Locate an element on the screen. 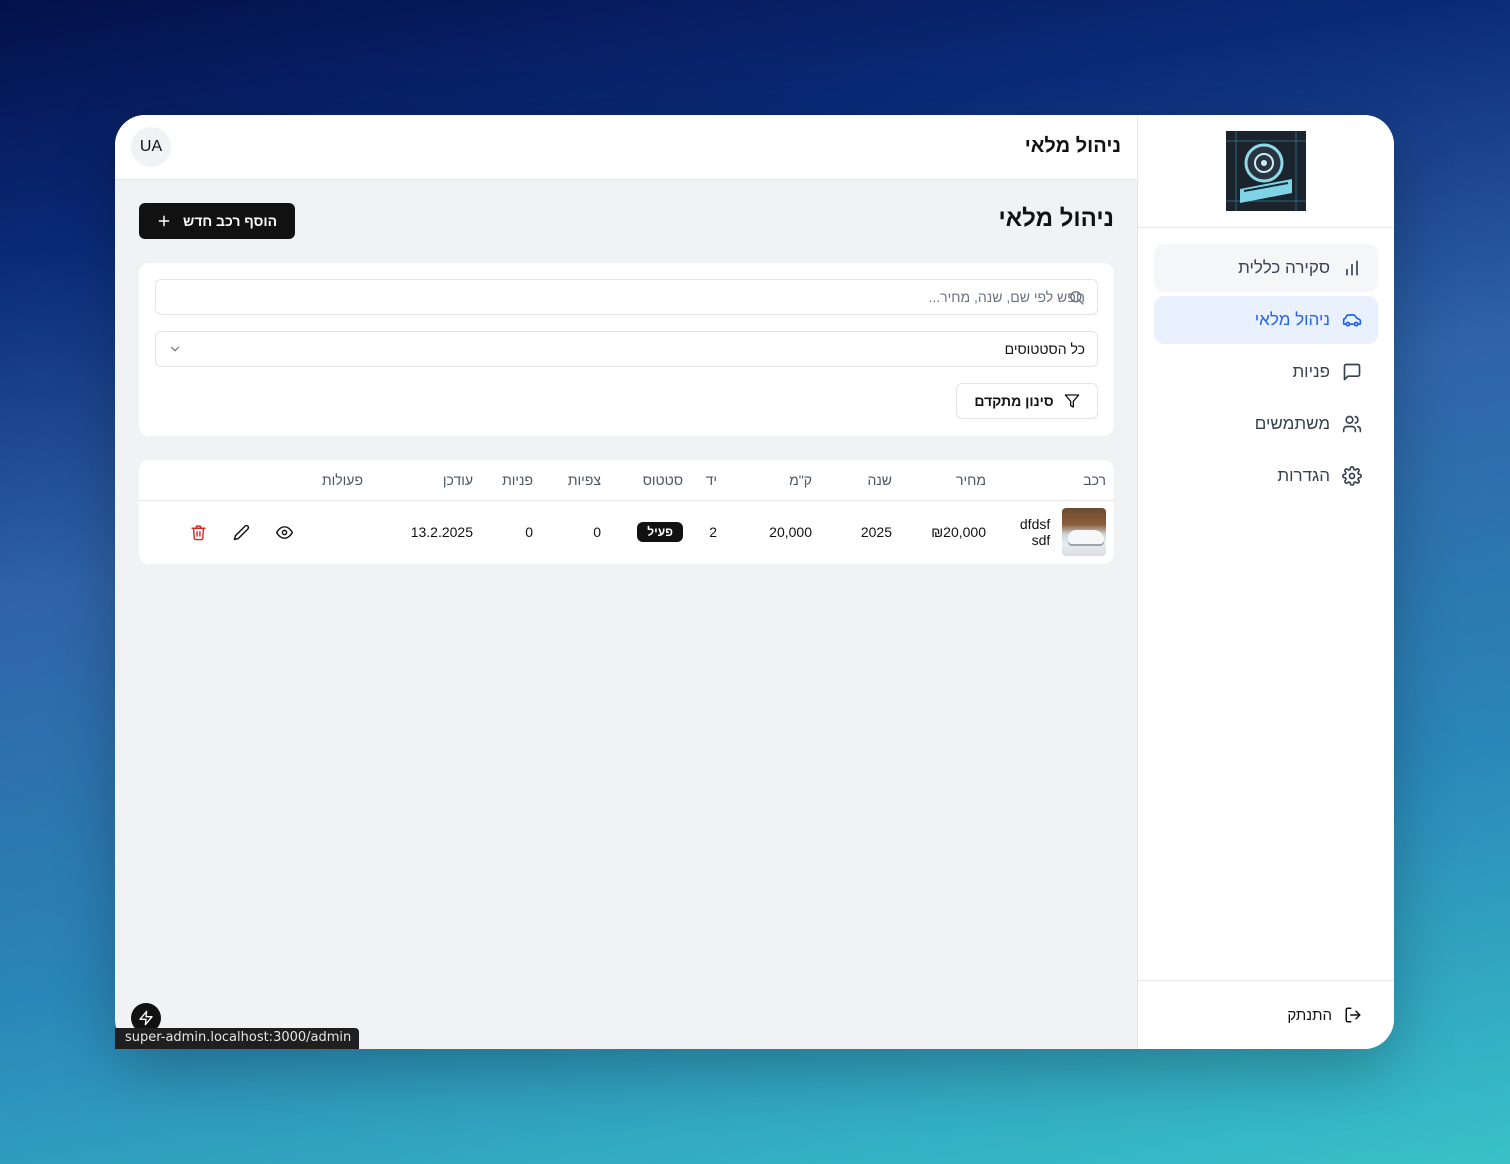  price-cell: ₪20,000 is located at coordinates (958, 532).